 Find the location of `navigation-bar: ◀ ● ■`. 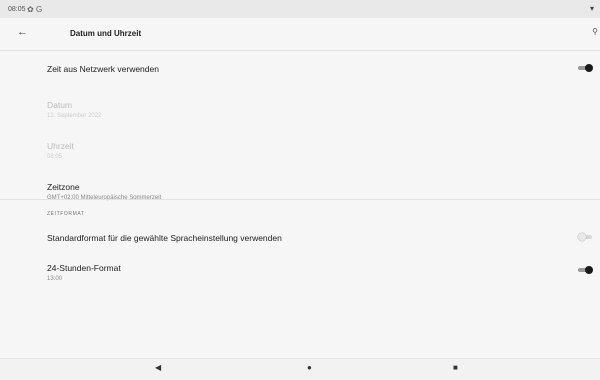

navigation-bar: ◀ ● ■ is located at coordinates (300, 369).